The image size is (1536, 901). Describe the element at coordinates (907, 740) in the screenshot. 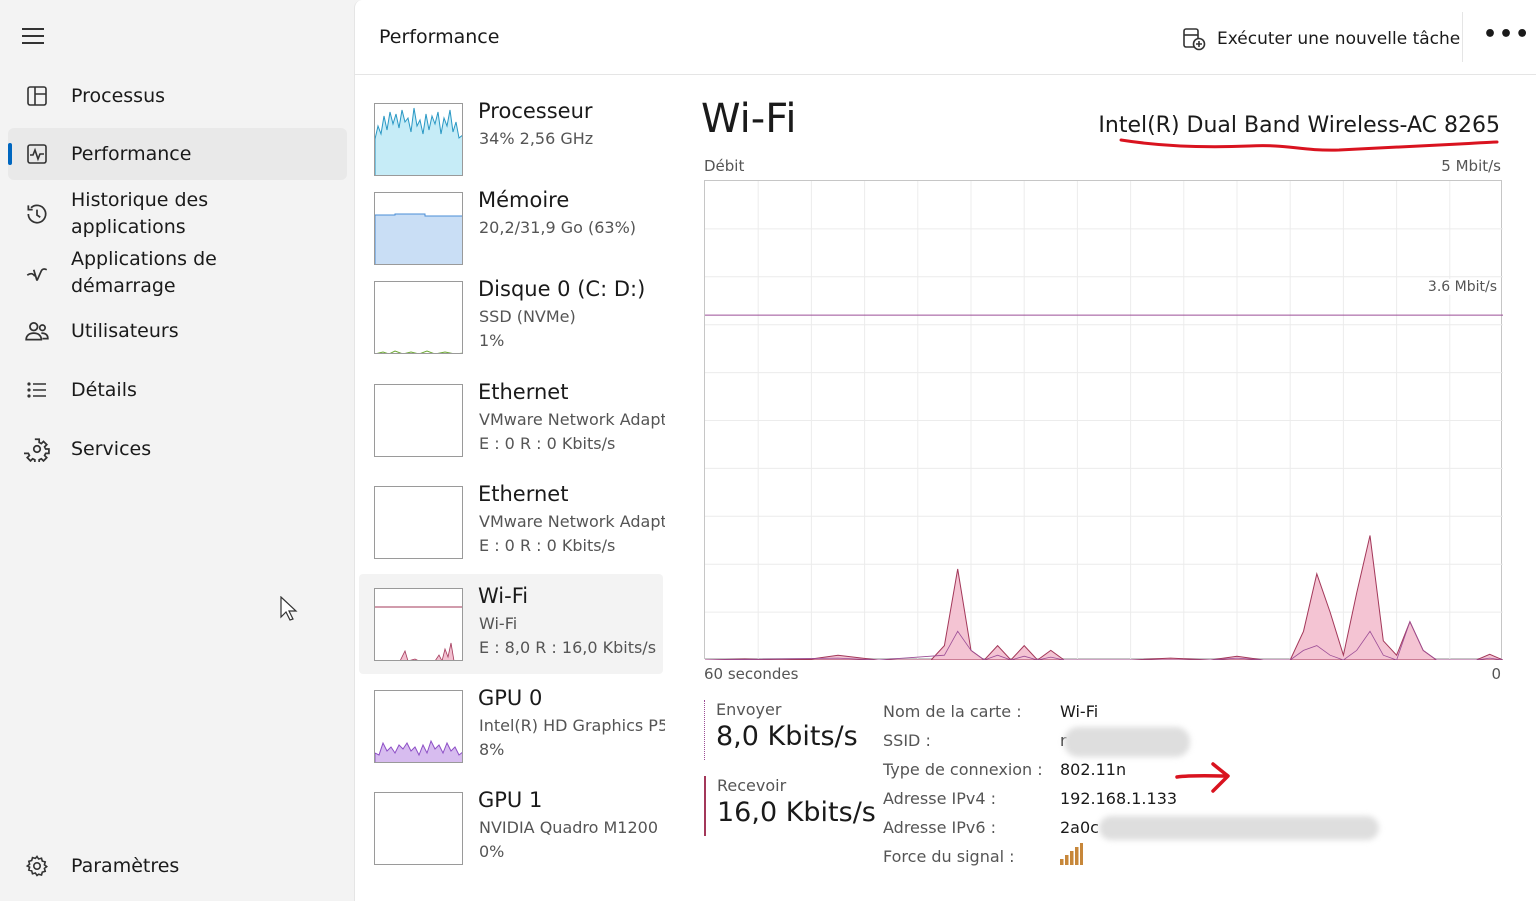

I see `prop-key: SSID :` at that location.